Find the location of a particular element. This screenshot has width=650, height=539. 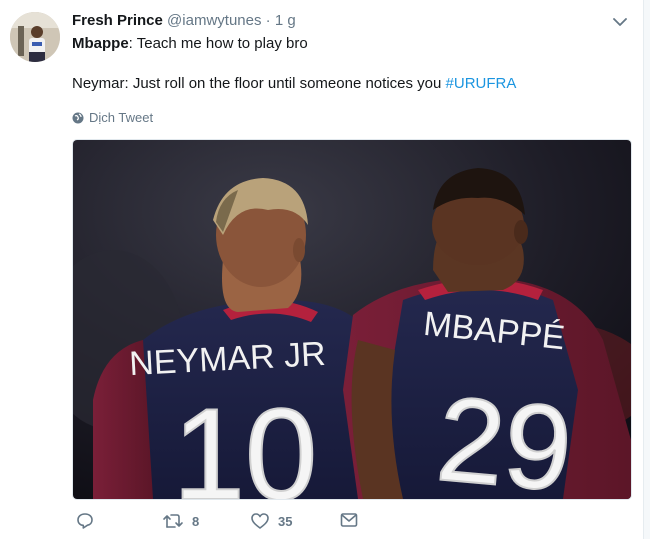

reply-button is located at coordinates (89, 521).